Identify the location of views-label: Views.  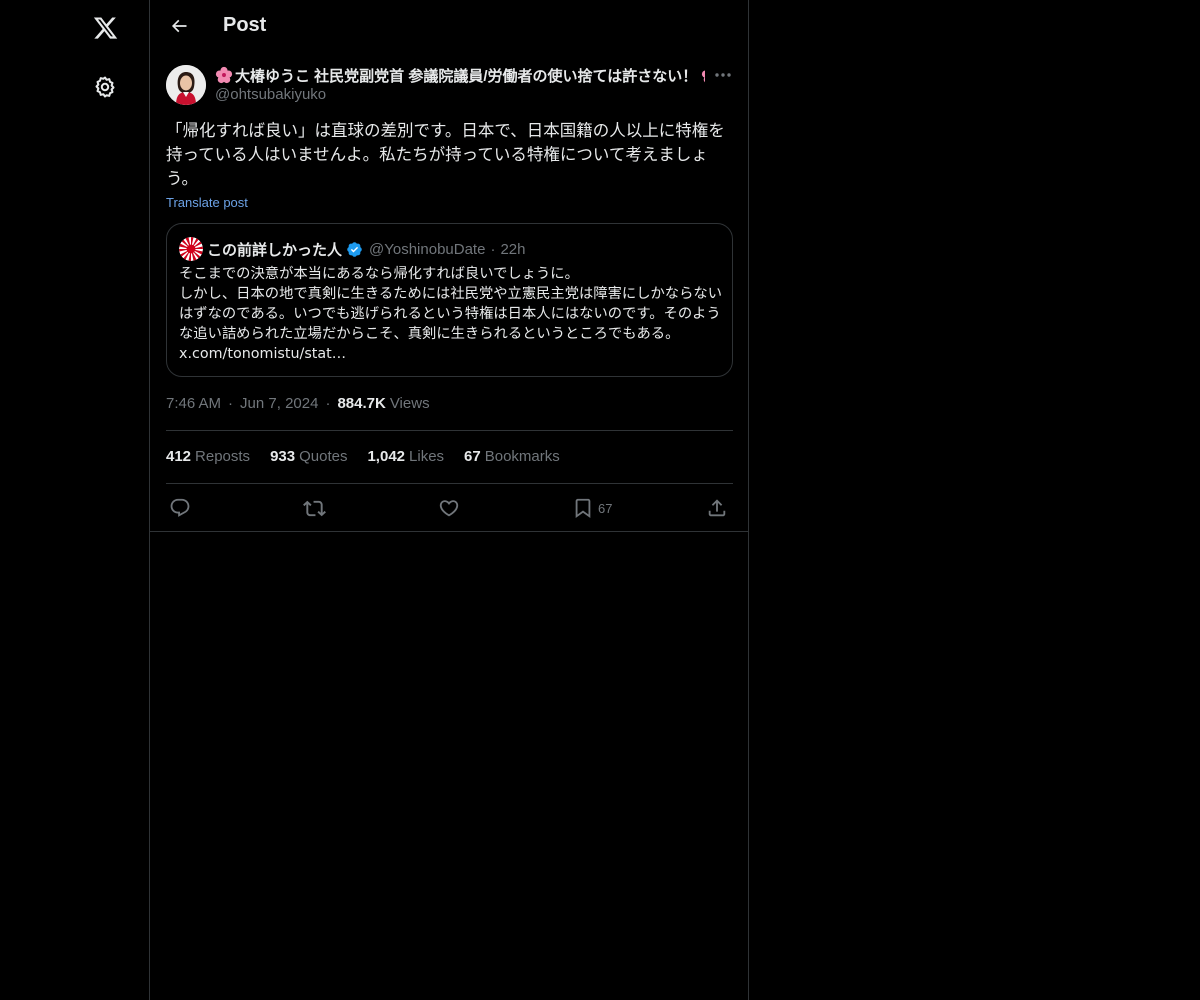
(409, 403).